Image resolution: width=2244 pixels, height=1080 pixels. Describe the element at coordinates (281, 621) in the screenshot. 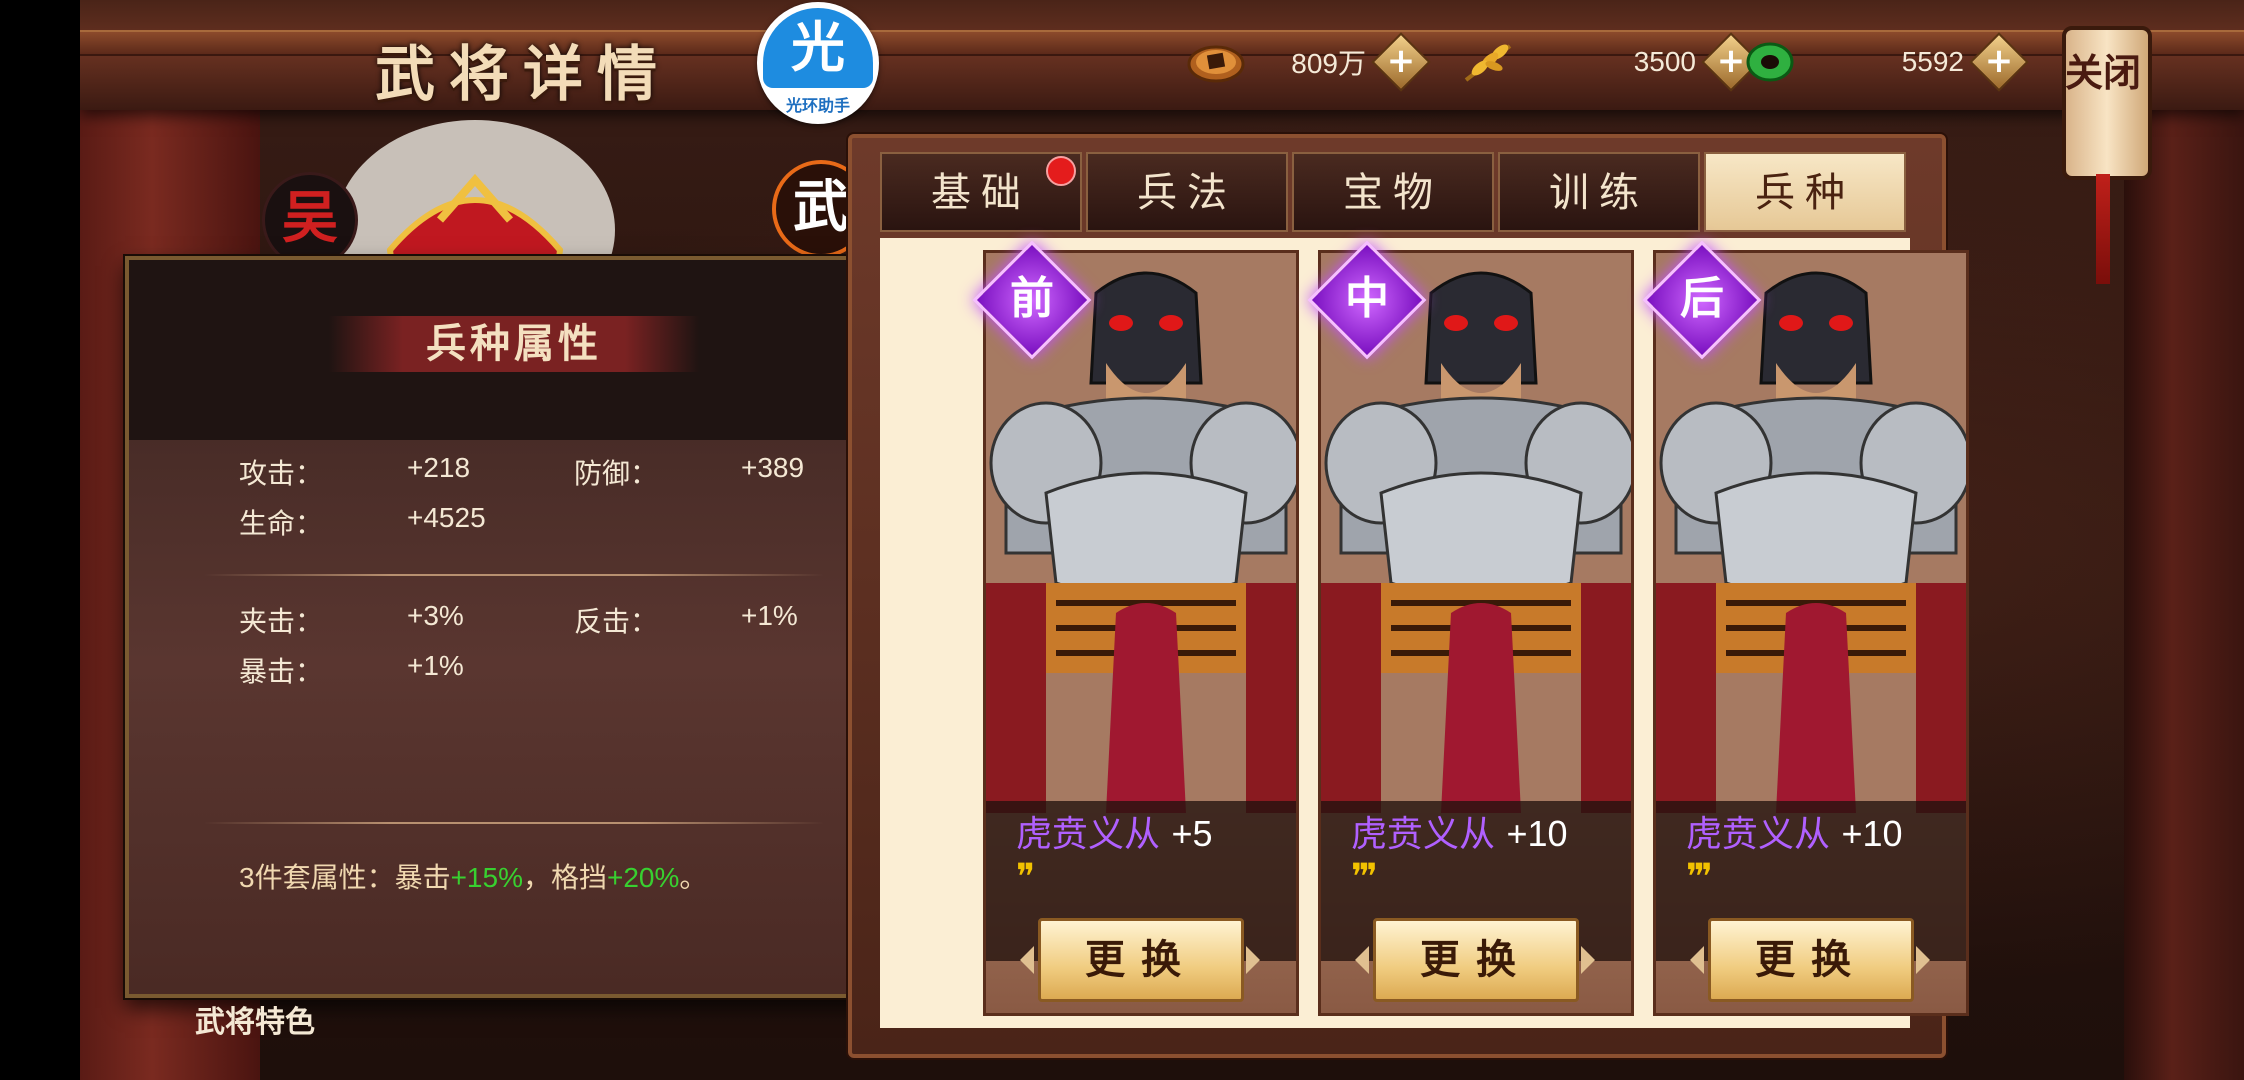

I see `stat-label-pincer: 夹击：` at that location.